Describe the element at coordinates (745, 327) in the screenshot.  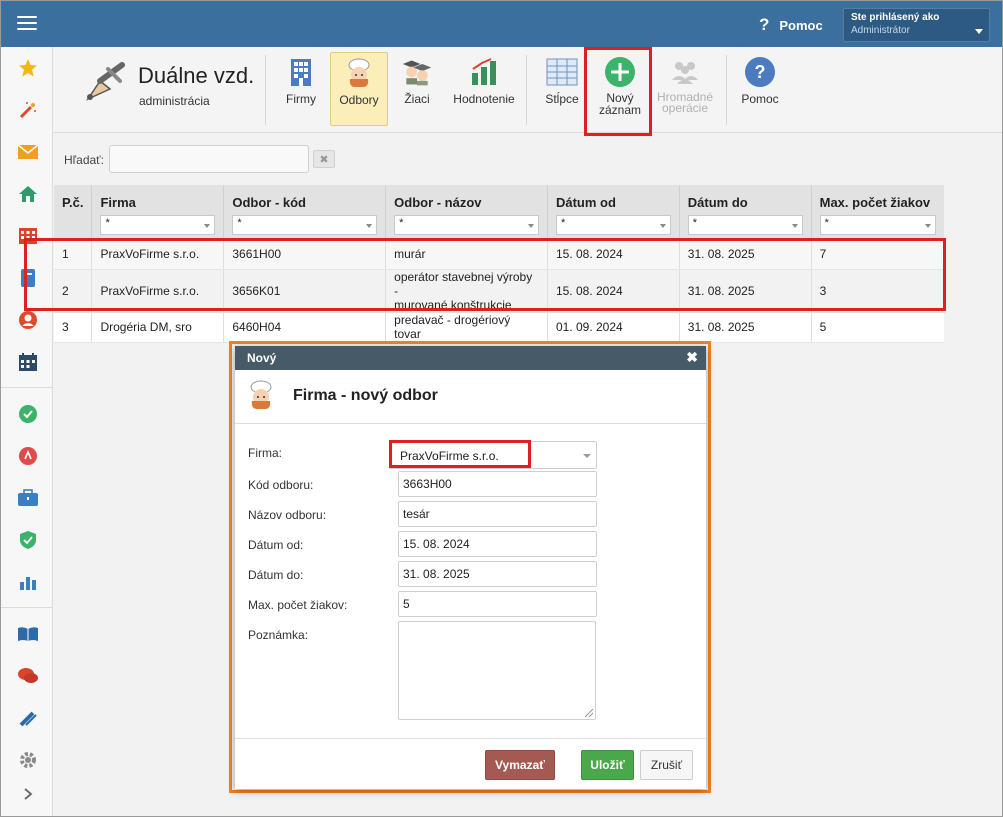
I see `table-cell: 31. 08. 2025` at that location.